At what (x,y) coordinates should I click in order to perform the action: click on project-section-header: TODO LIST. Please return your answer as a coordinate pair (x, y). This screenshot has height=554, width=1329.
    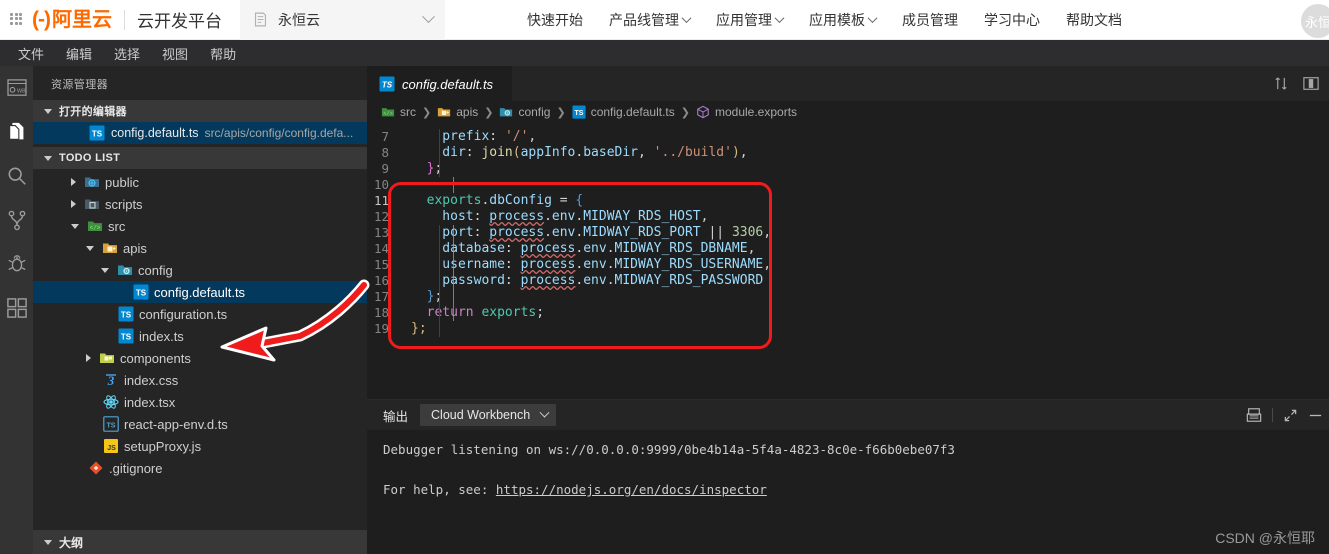
    Looking at the image, I should click on (200, 158).